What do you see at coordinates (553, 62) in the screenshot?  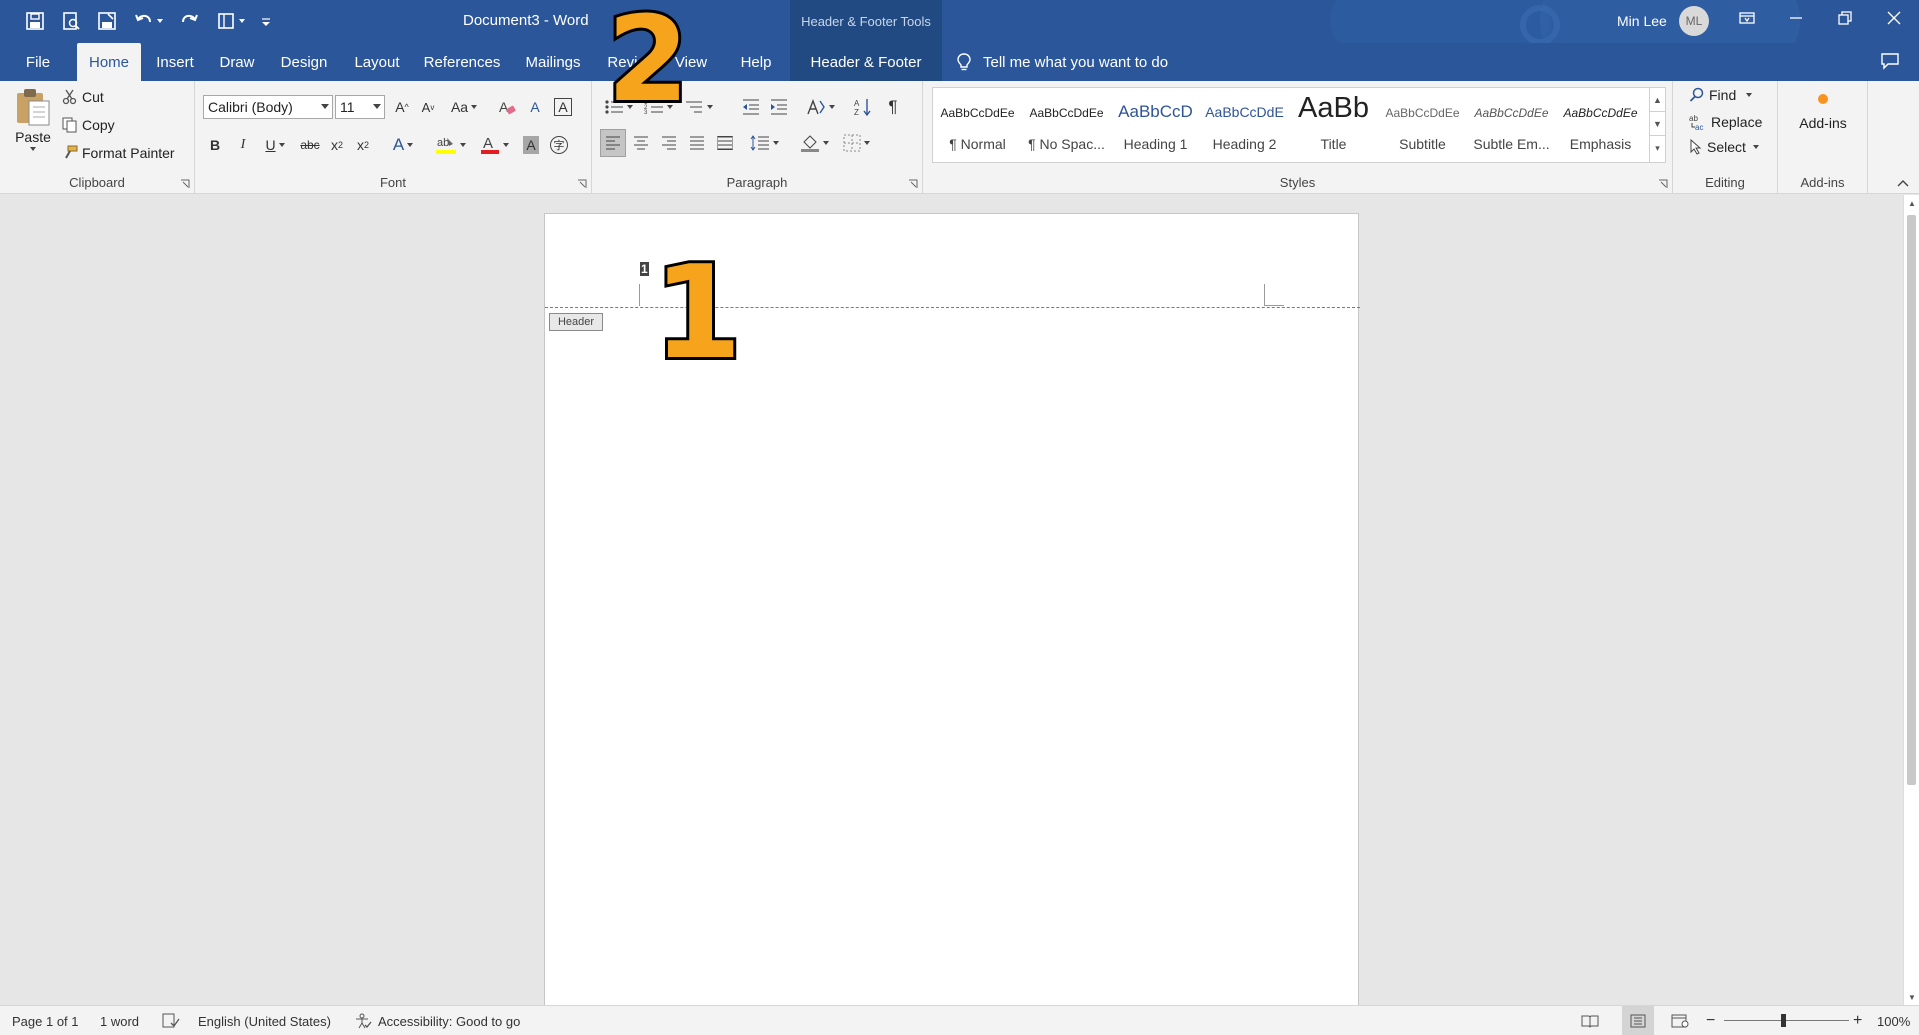 I see `tab-mailings: Mailings` at bounding box center [553, 62].